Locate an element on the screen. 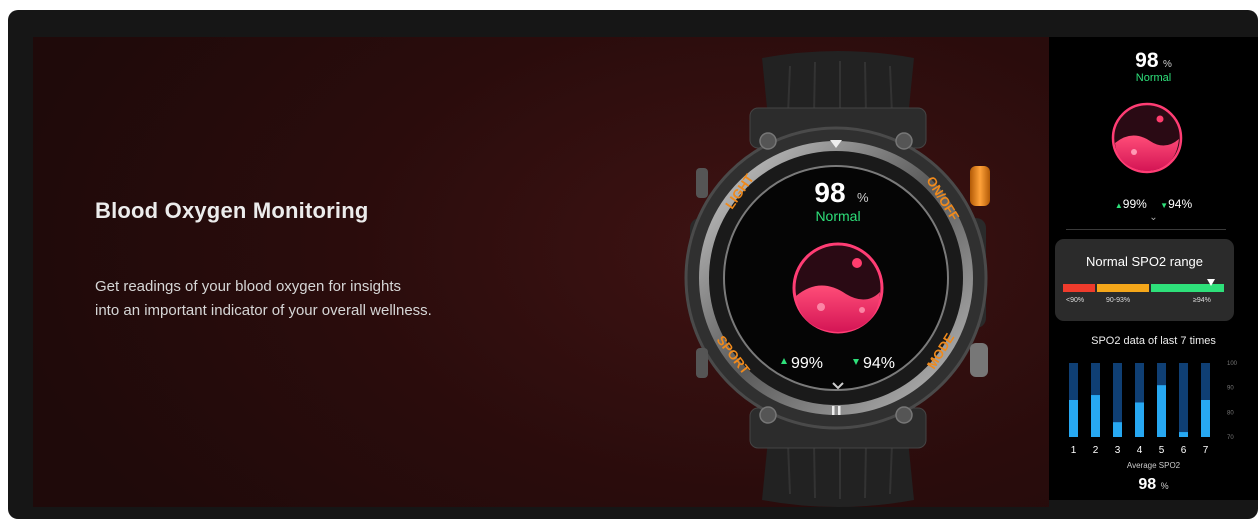 This screenshot has height=519, width=1260. x-tick-label: 2 is located at coordinates (1096, 450).